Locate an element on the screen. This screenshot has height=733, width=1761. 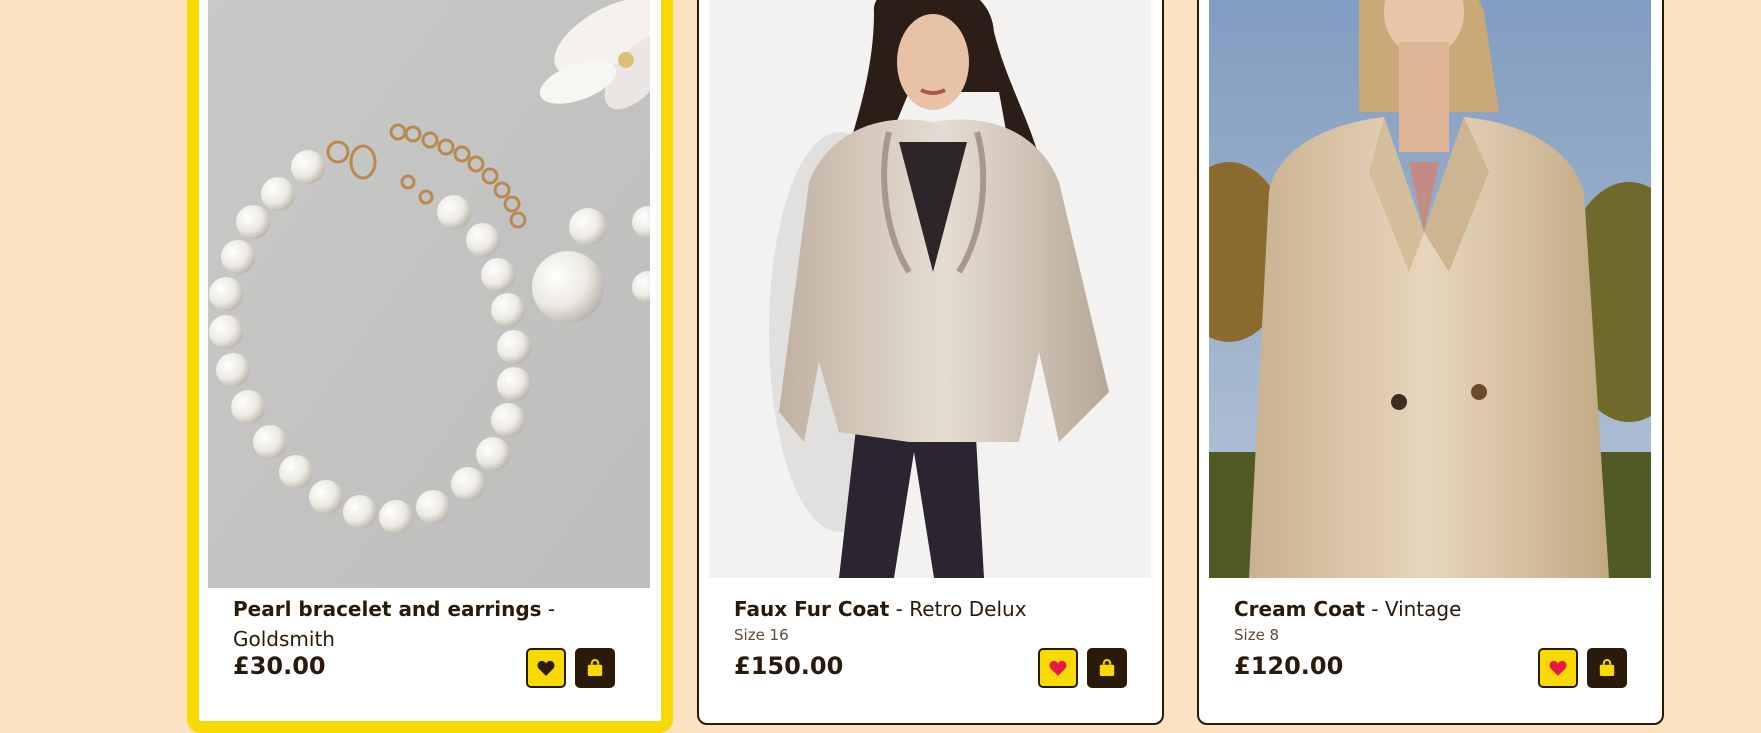
product-title: Pearl bracelet and earrings - Goldsmith is located at coordinates (437, 624).